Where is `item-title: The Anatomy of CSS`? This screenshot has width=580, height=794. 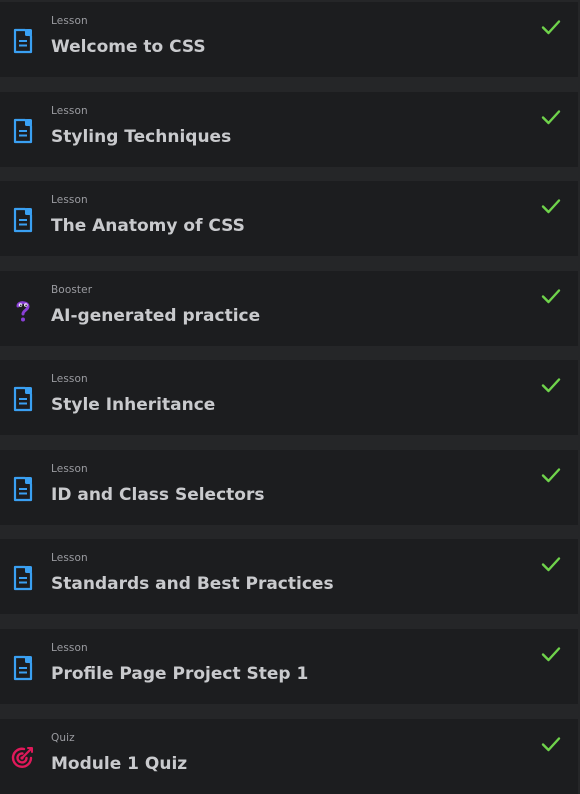
item-title: The Anatomy of CSS is located at coordinates (148, 226).